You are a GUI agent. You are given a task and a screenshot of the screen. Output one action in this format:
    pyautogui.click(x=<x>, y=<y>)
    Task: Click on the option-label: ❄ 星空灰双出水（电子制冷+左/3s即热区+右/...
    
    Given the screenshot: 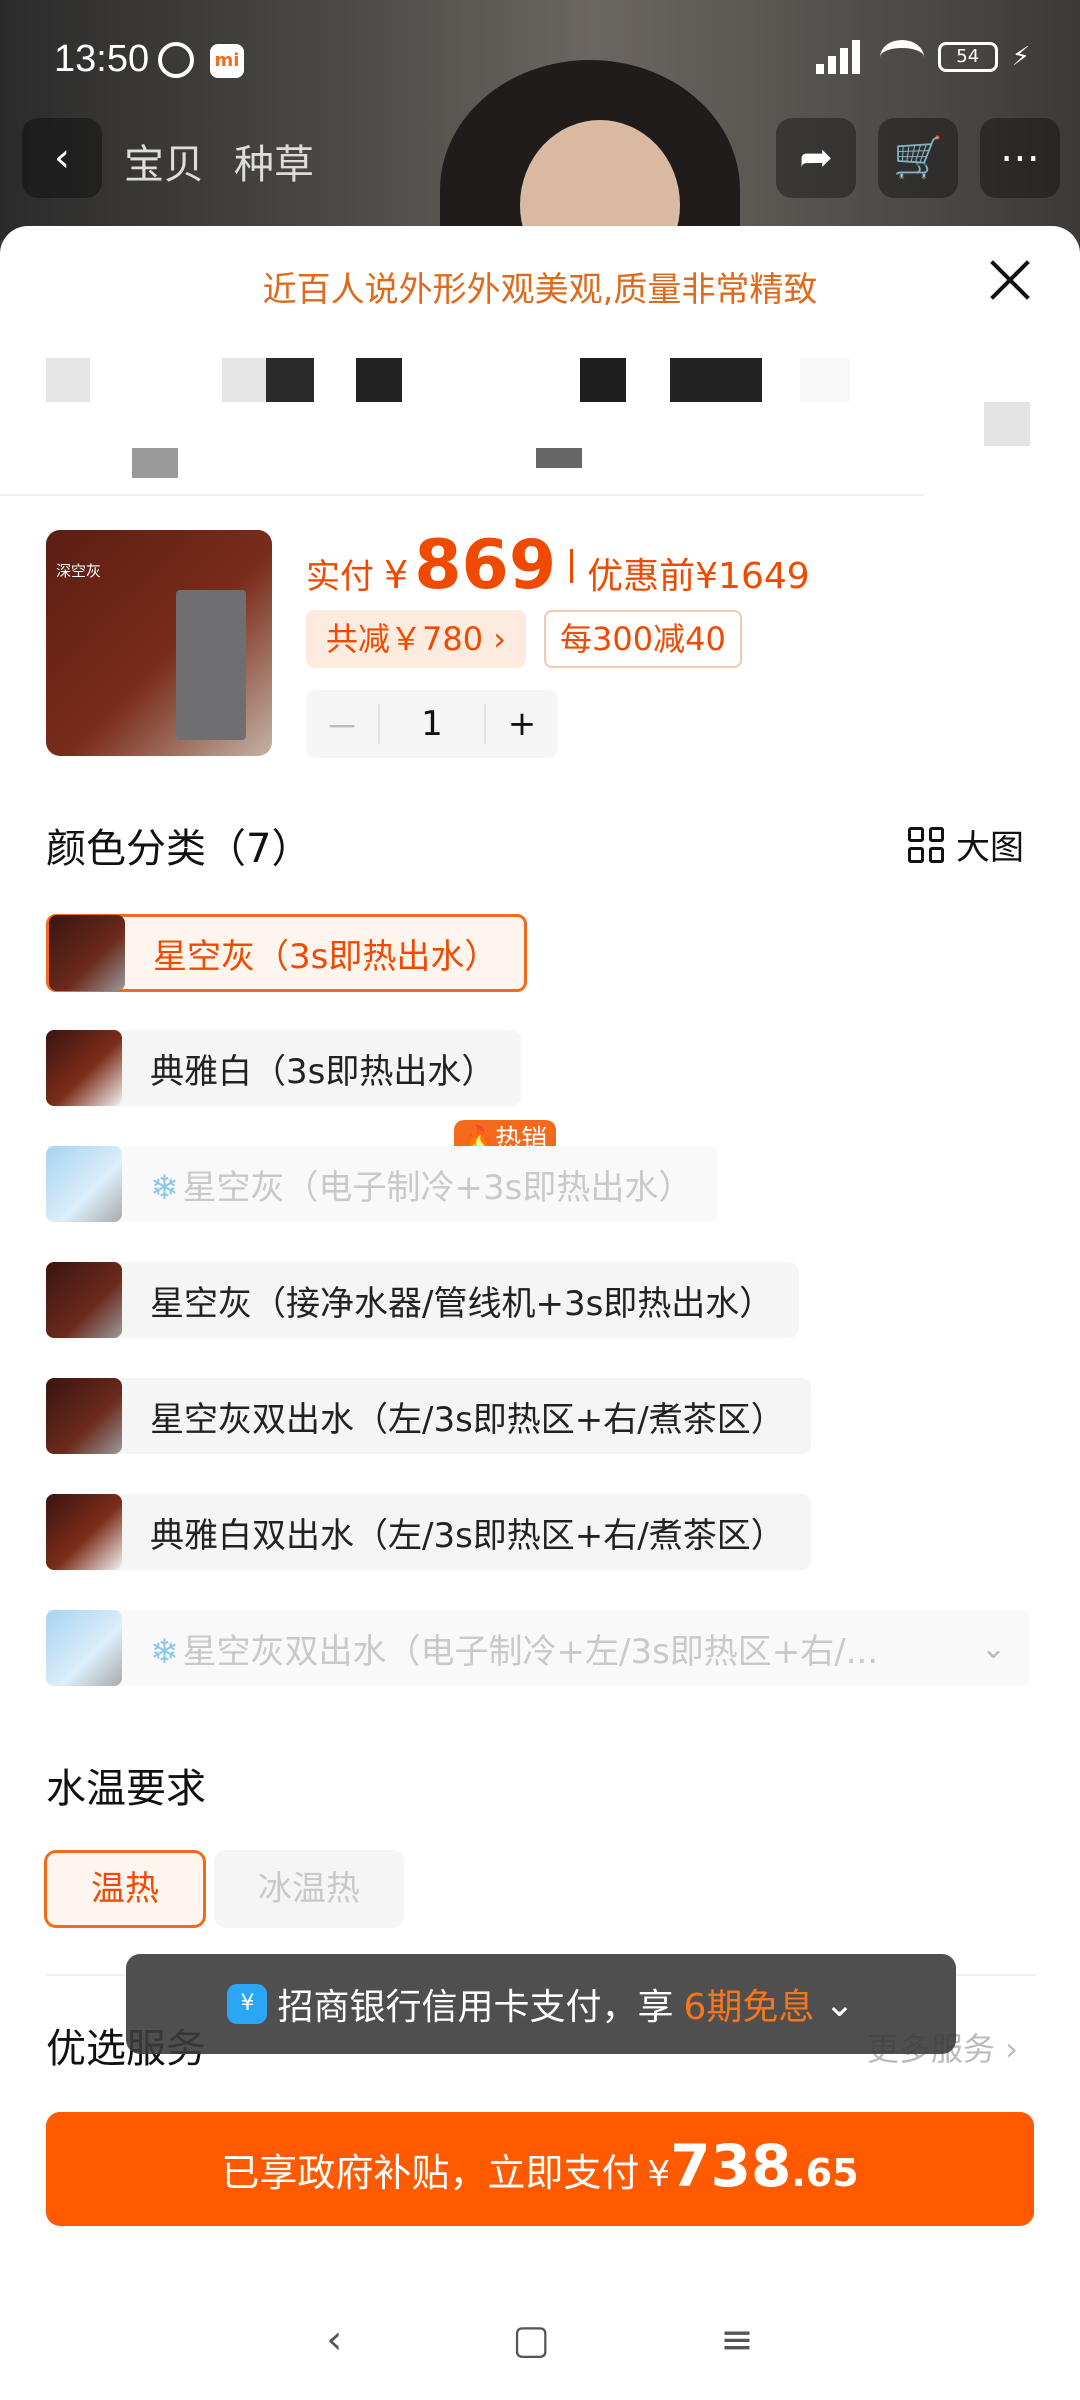 What is the action you would take?
    pyautogui.click(x=514, y=1651)
    